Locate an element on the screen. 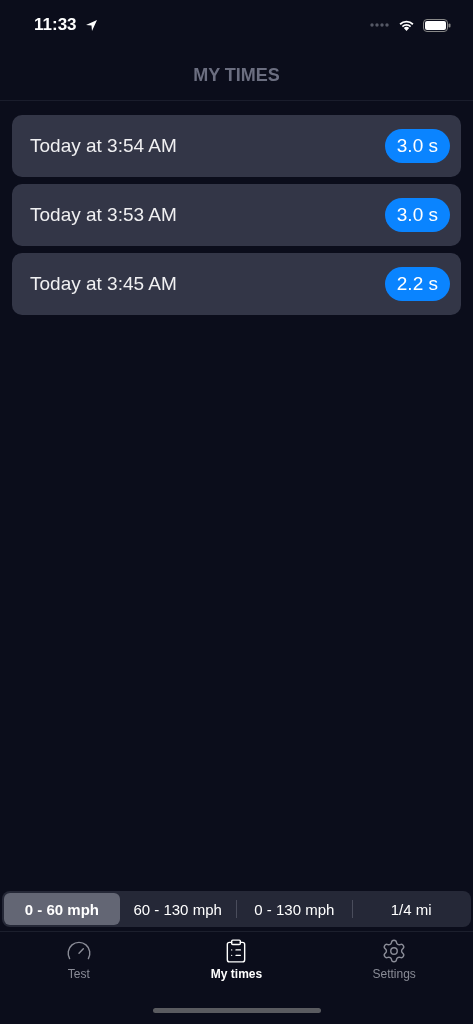 This screenshot has height=1024, width=473. time-value-badge: 2.2 s is located at coordinates (417, 284).